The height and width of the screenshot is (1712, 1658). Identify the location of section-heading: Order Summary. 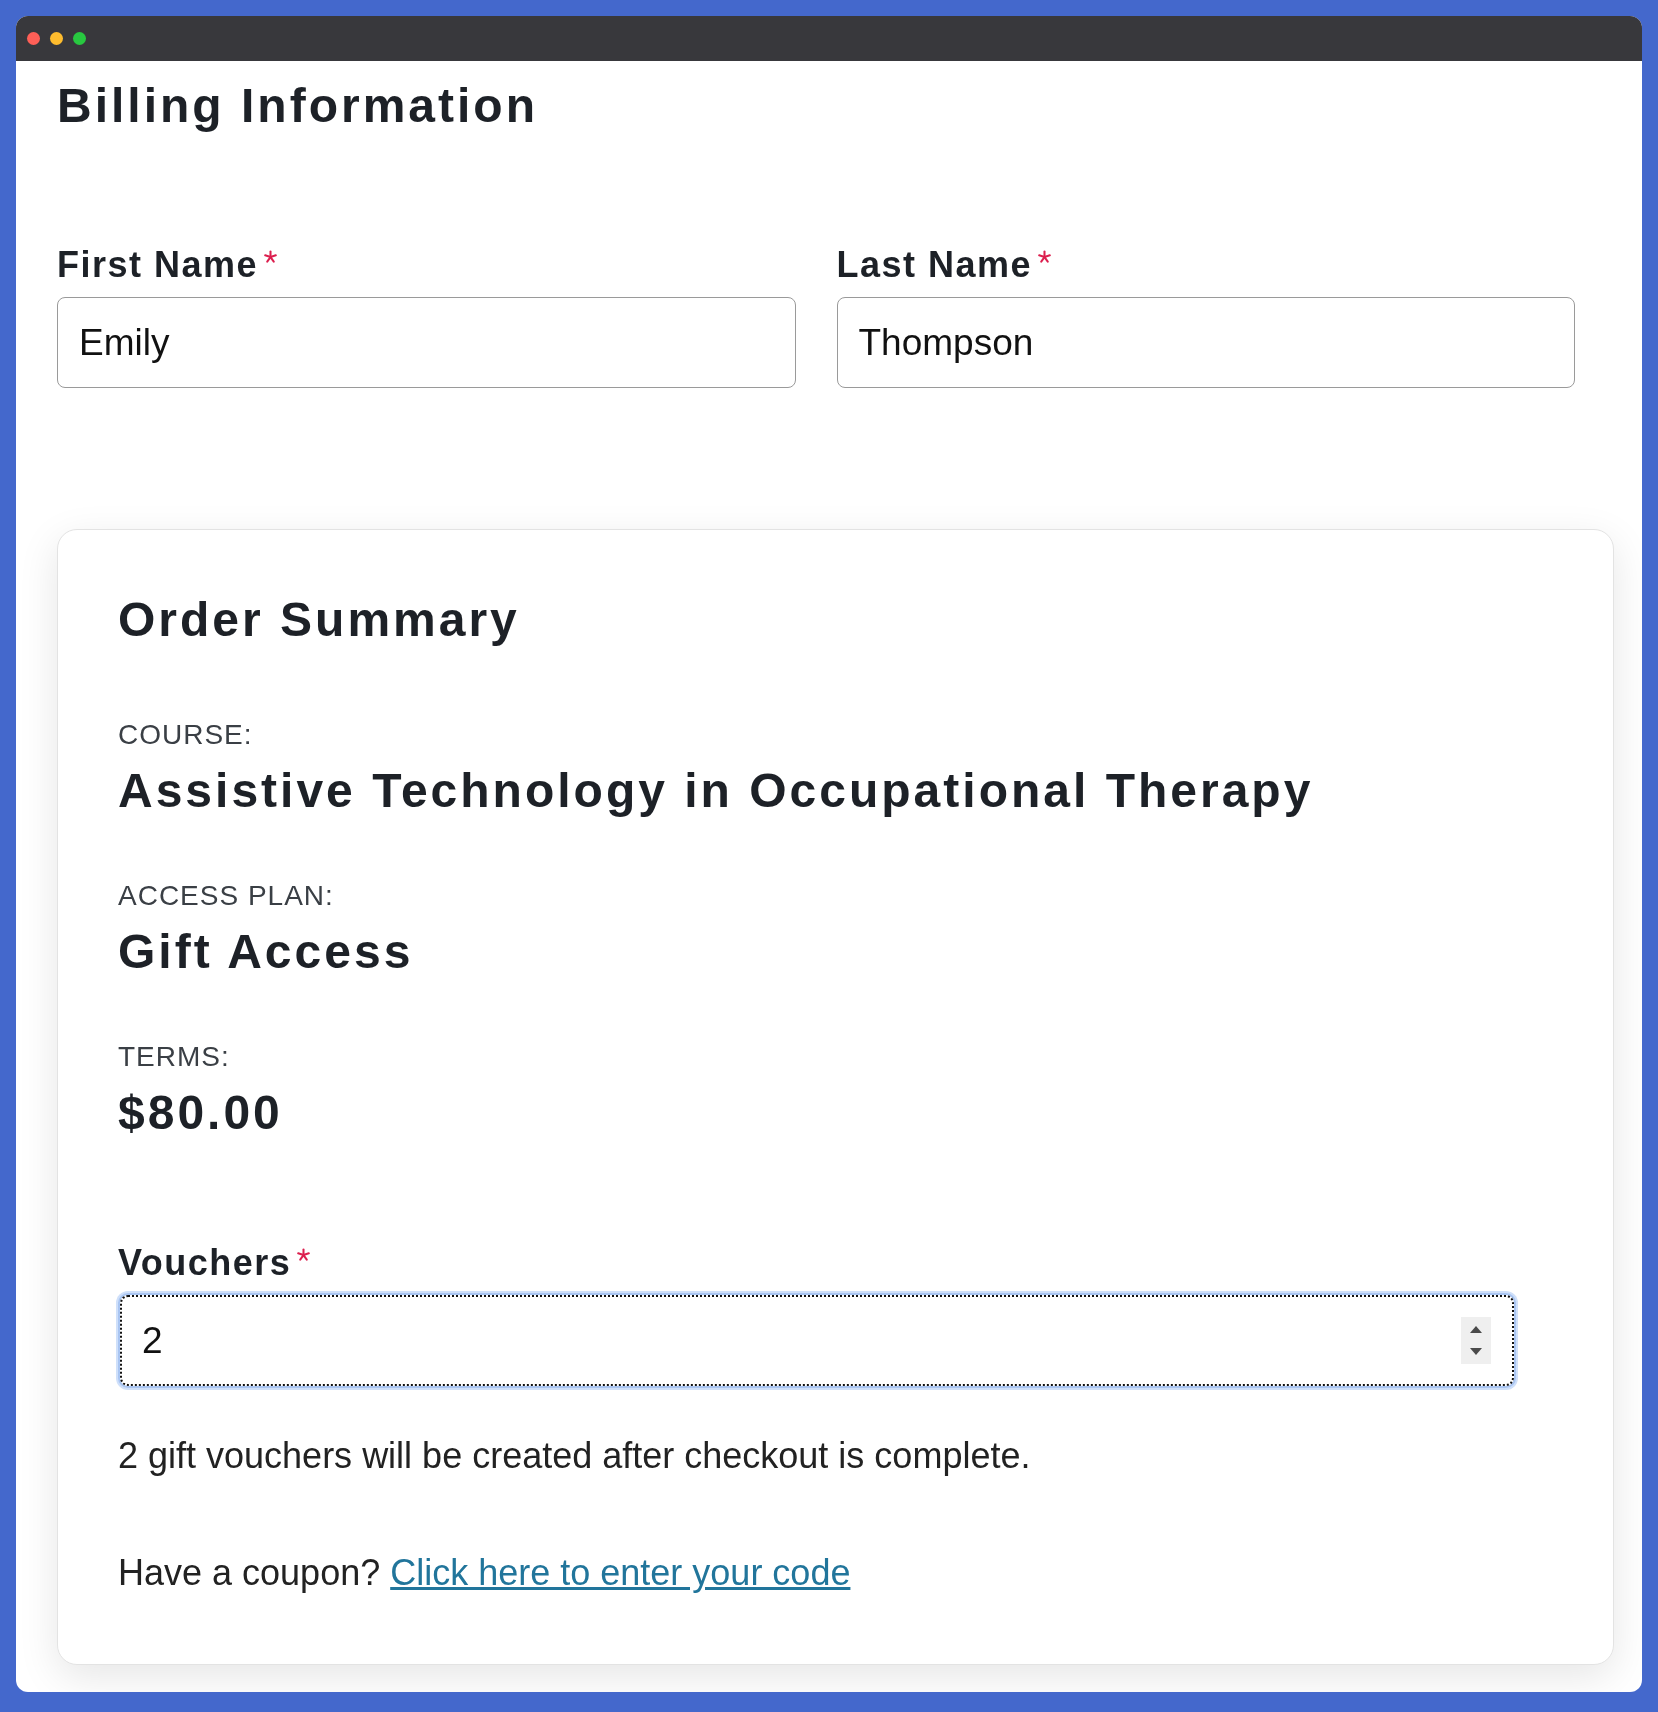
(319, 620).